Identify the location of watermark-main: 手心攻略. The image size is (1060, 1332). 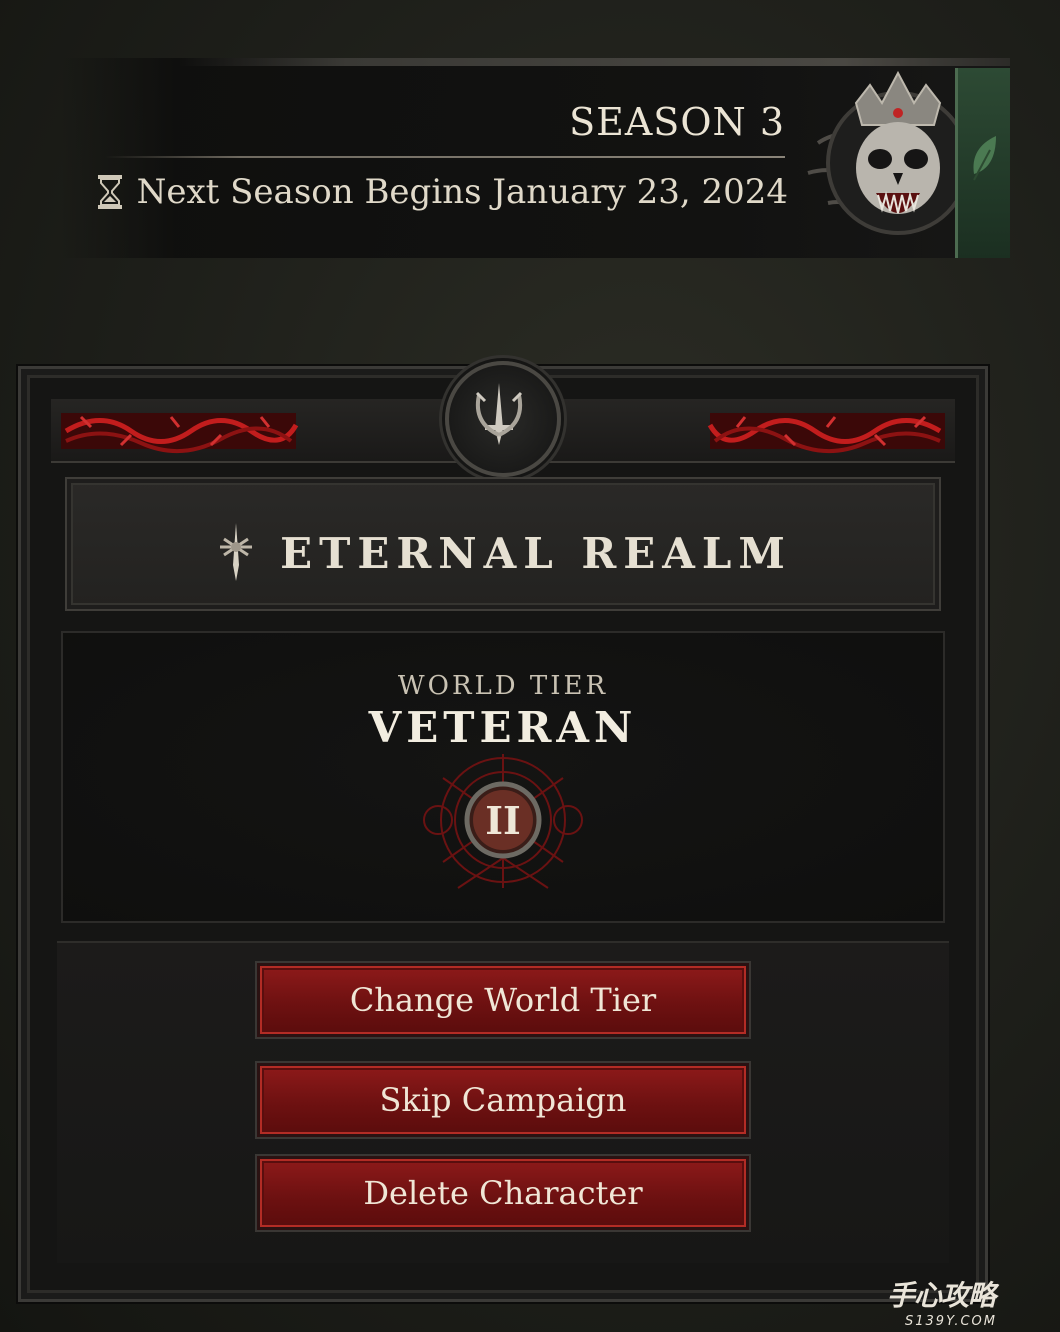
(941, 1295).